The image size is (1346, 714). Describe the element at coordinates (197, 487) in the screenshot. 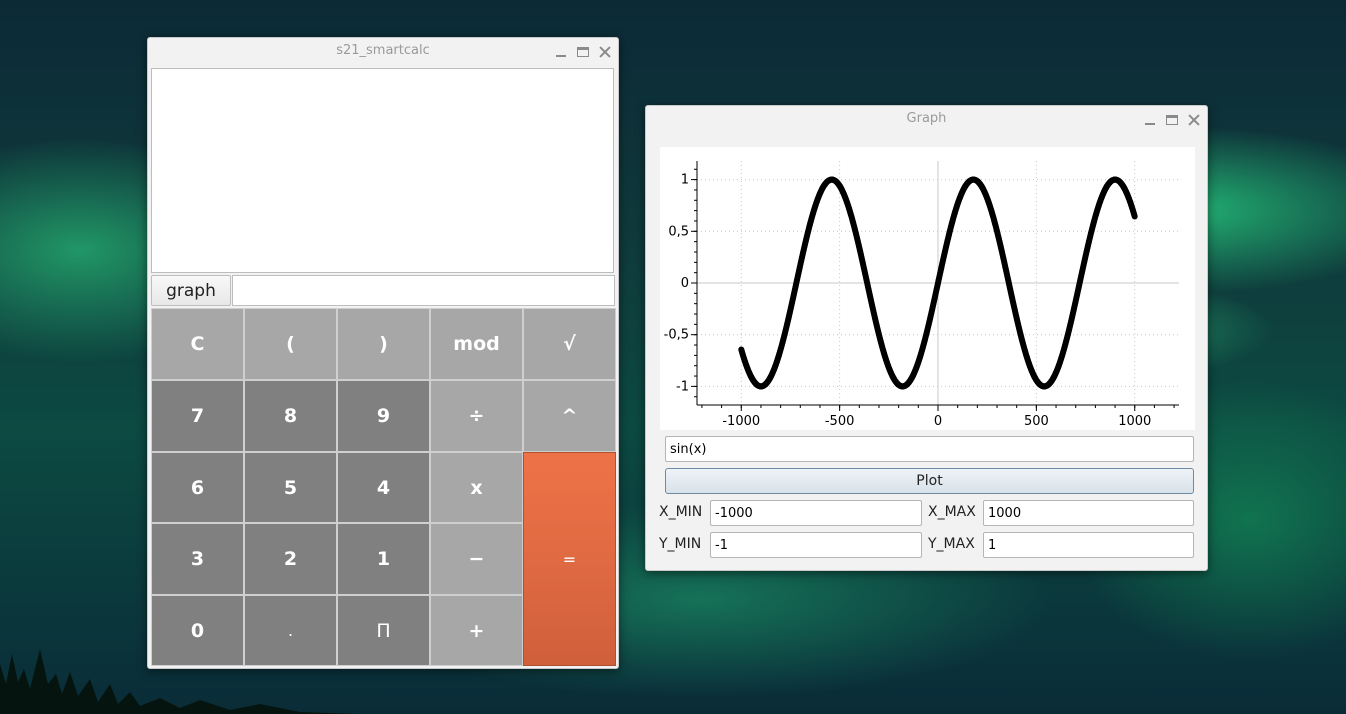

I see `digit-6-button: 6` at that location.